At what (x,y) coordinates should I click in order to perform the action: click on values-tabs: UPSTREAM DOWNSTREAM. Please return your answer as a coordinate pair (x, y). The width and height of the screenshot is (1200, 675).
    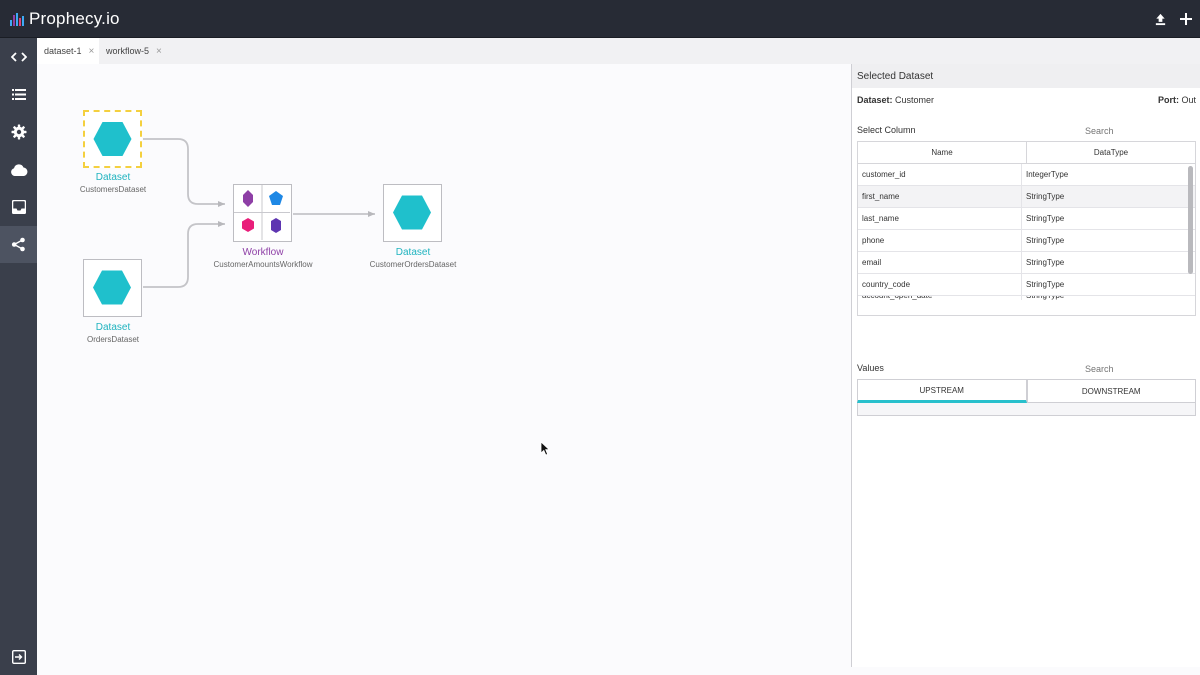
    Looking at the image, I should click on (1026, 391).